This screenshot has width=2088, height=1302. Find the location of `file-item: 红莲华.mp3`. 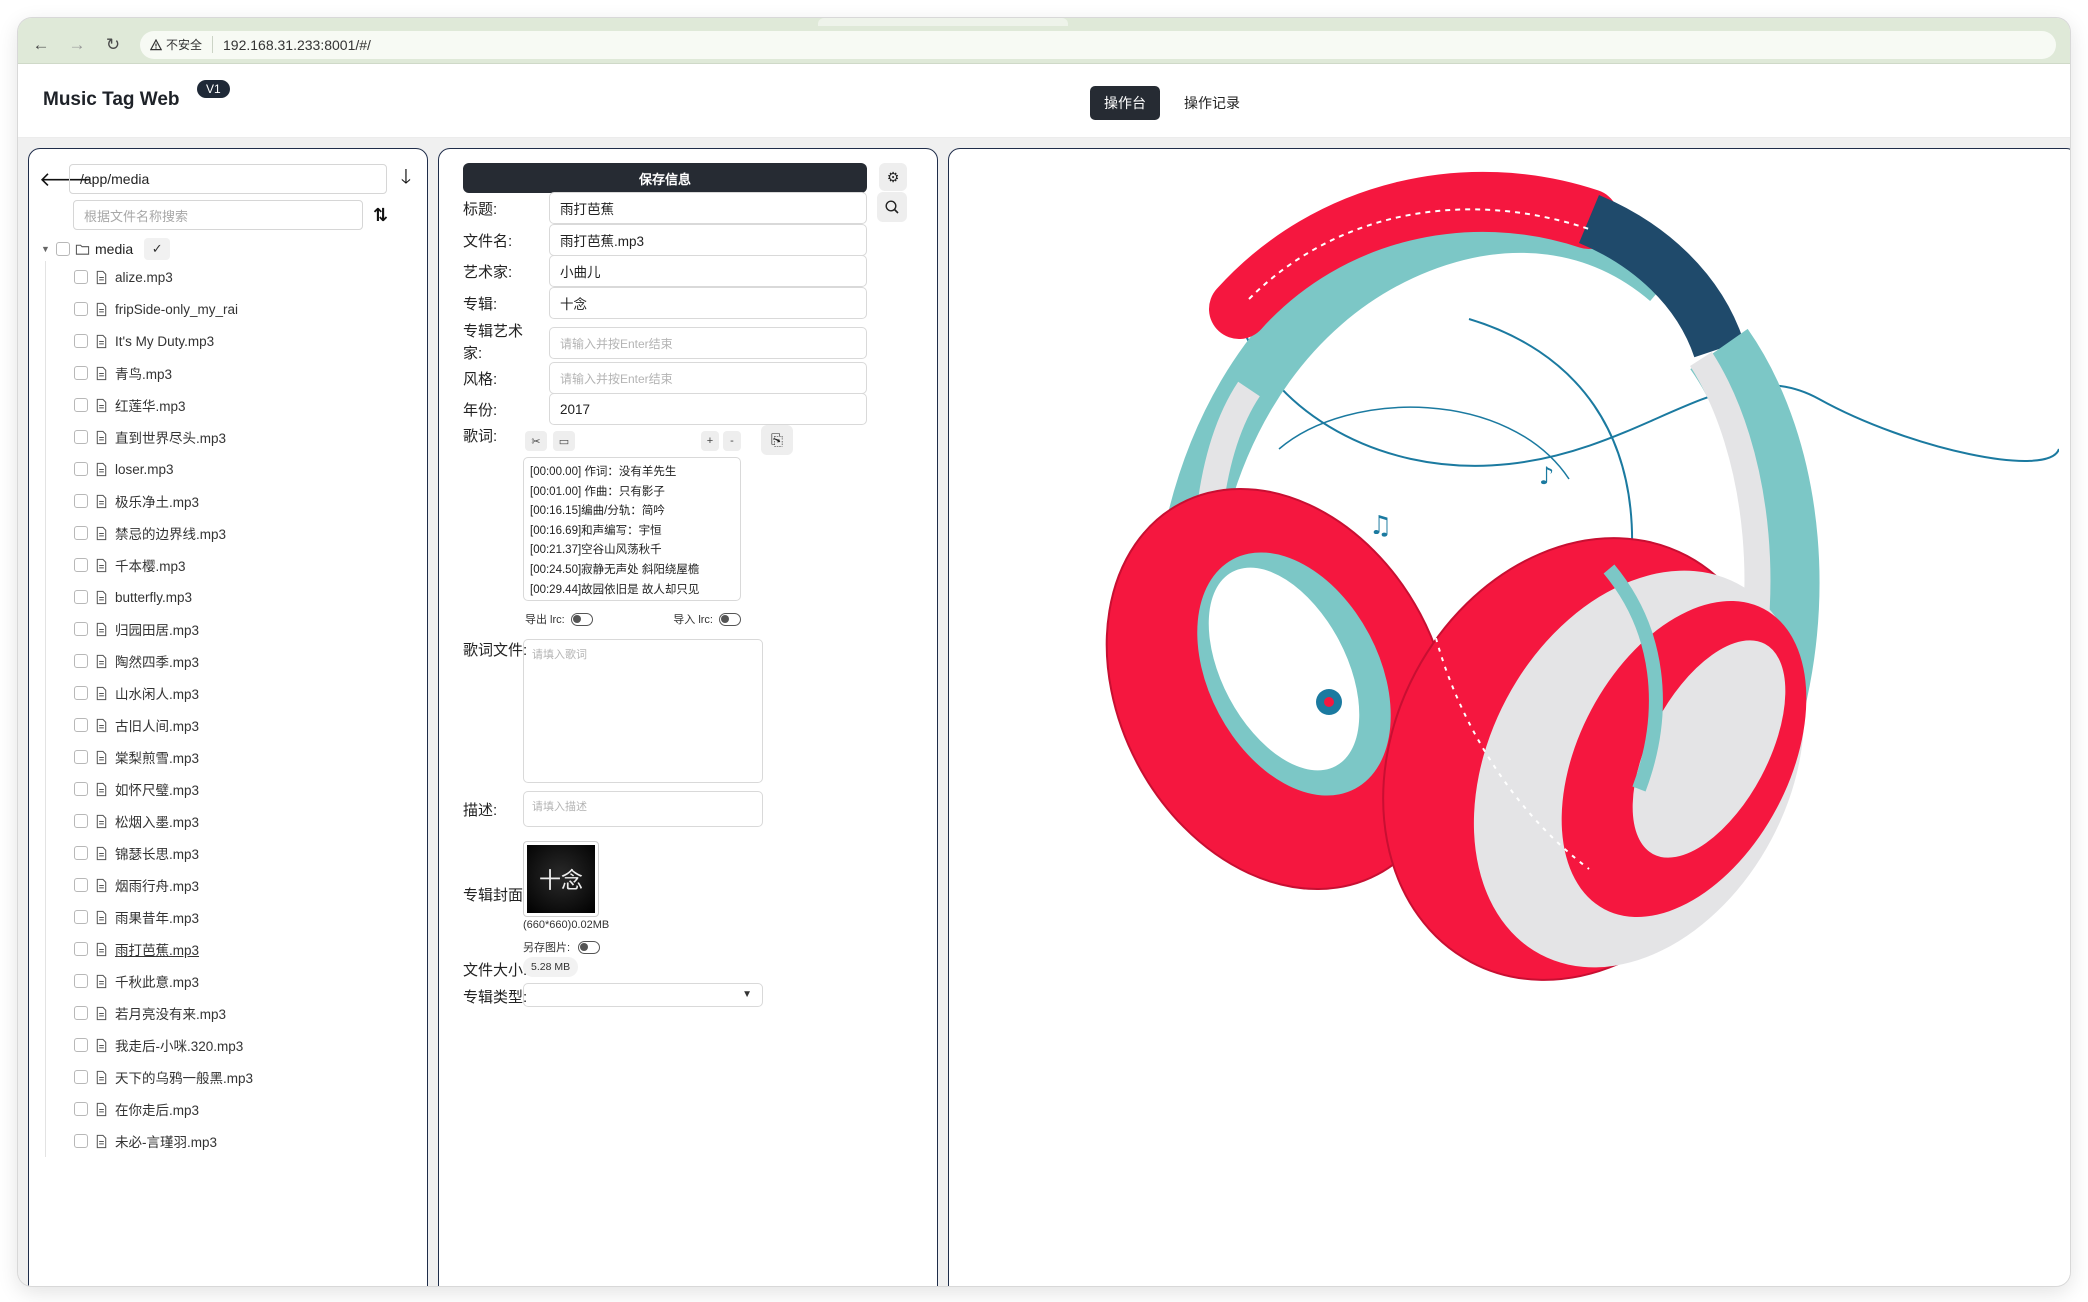

file-item: 红莲华.mp3 is located at coordinates (245, 405).